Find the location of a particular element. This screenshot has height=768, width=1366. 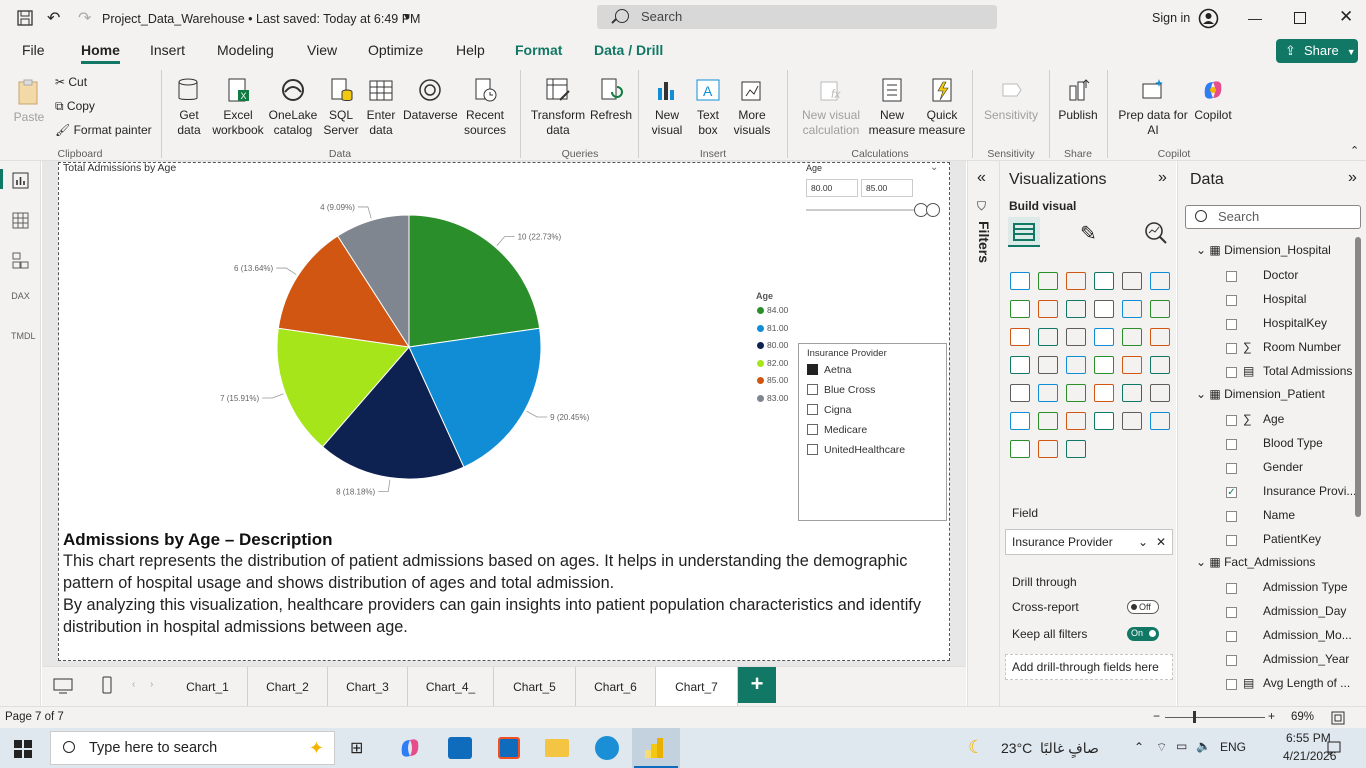

edge-icon is located at coordinates (607, 748).